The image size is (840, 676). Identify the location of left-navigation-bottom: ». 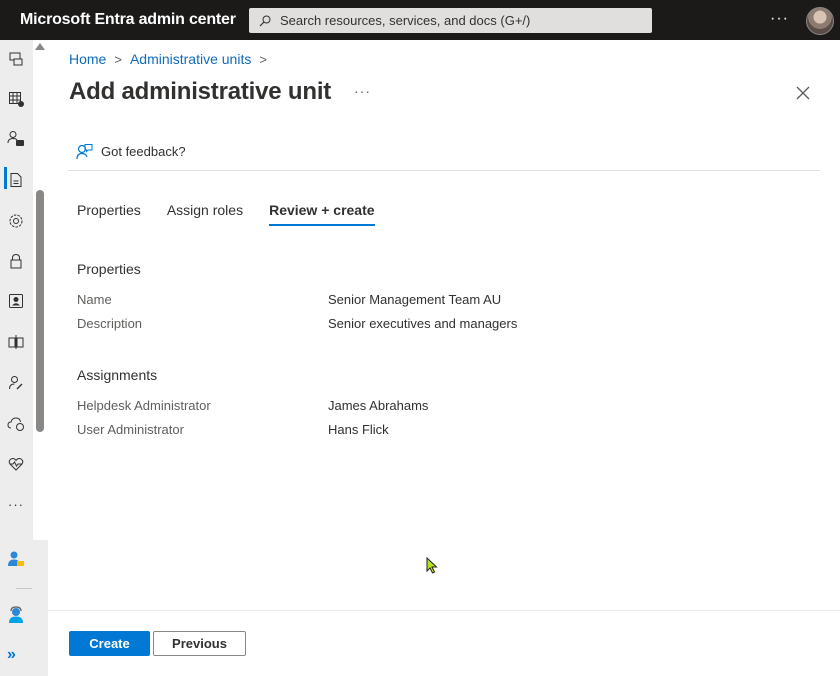
(24, 608).